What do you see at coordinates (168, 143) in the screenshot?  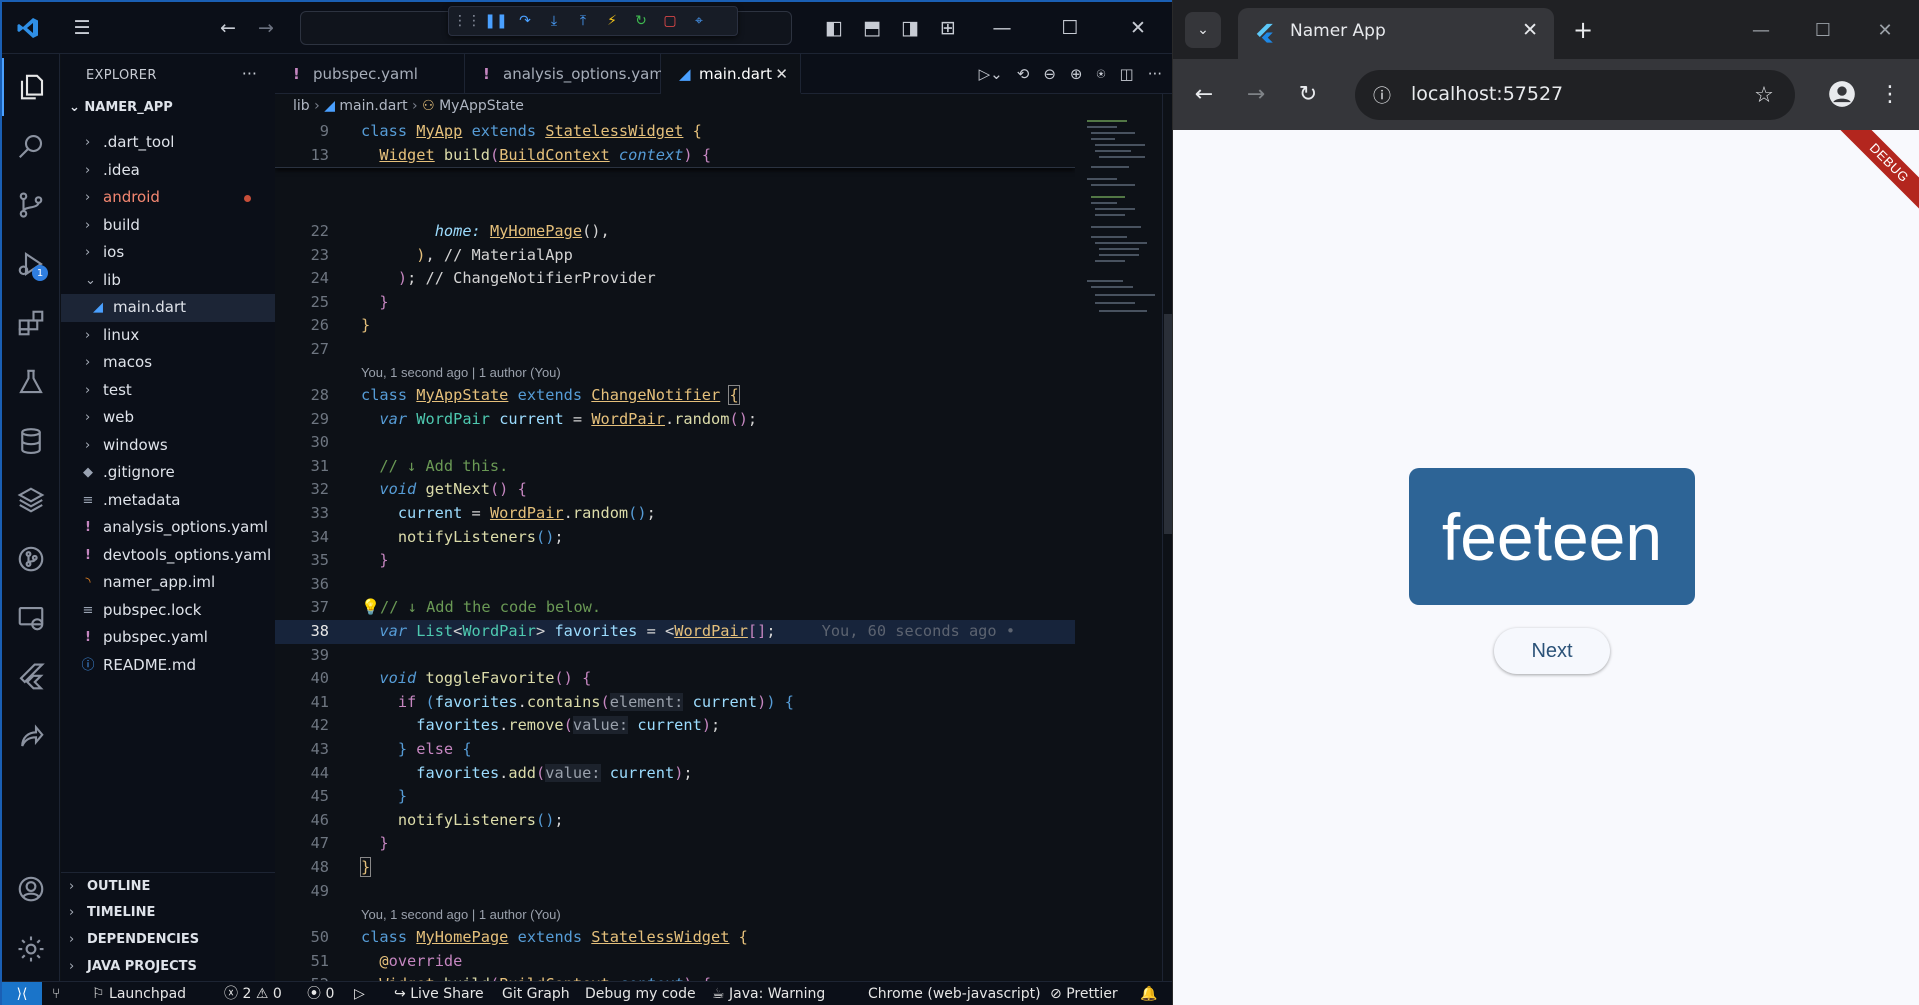 I see `tree-folder: › .dart_tool` at bounding box center [168, 143].